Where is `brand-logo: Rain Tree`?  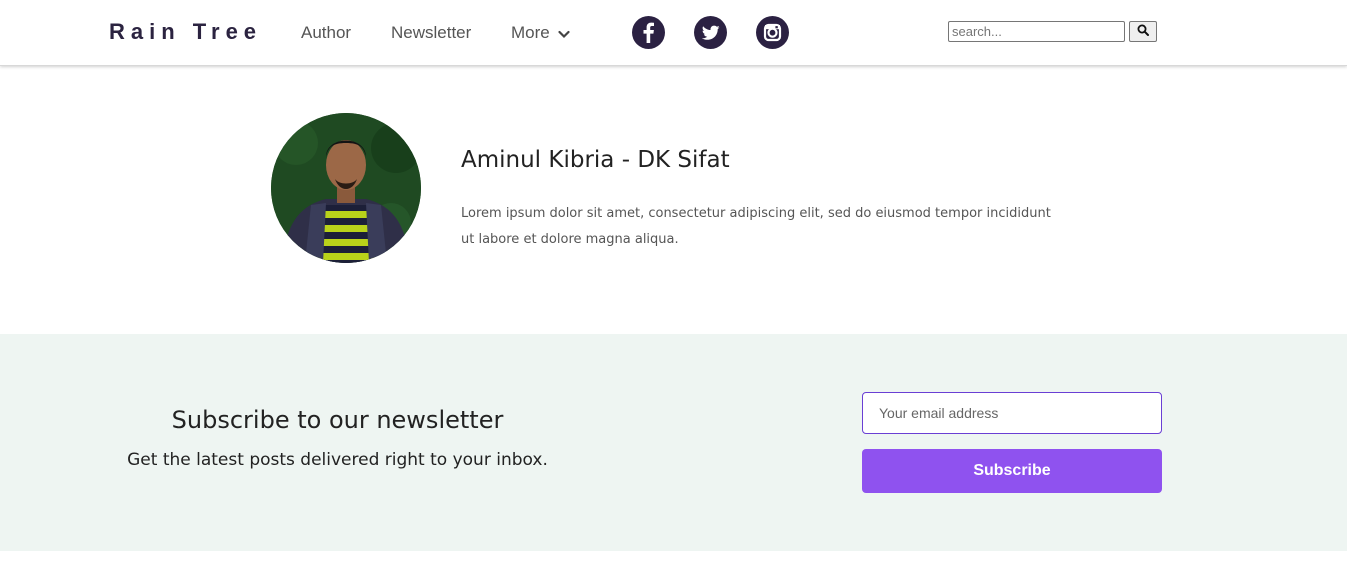
brand-logo: Rain Tree is located at coordinates (185, 32).